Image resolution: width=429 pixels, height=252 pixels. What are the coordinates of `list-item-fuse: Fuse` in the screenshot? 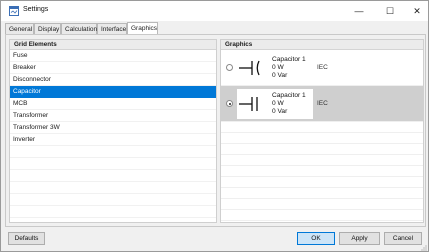 It's located at (113, 56).